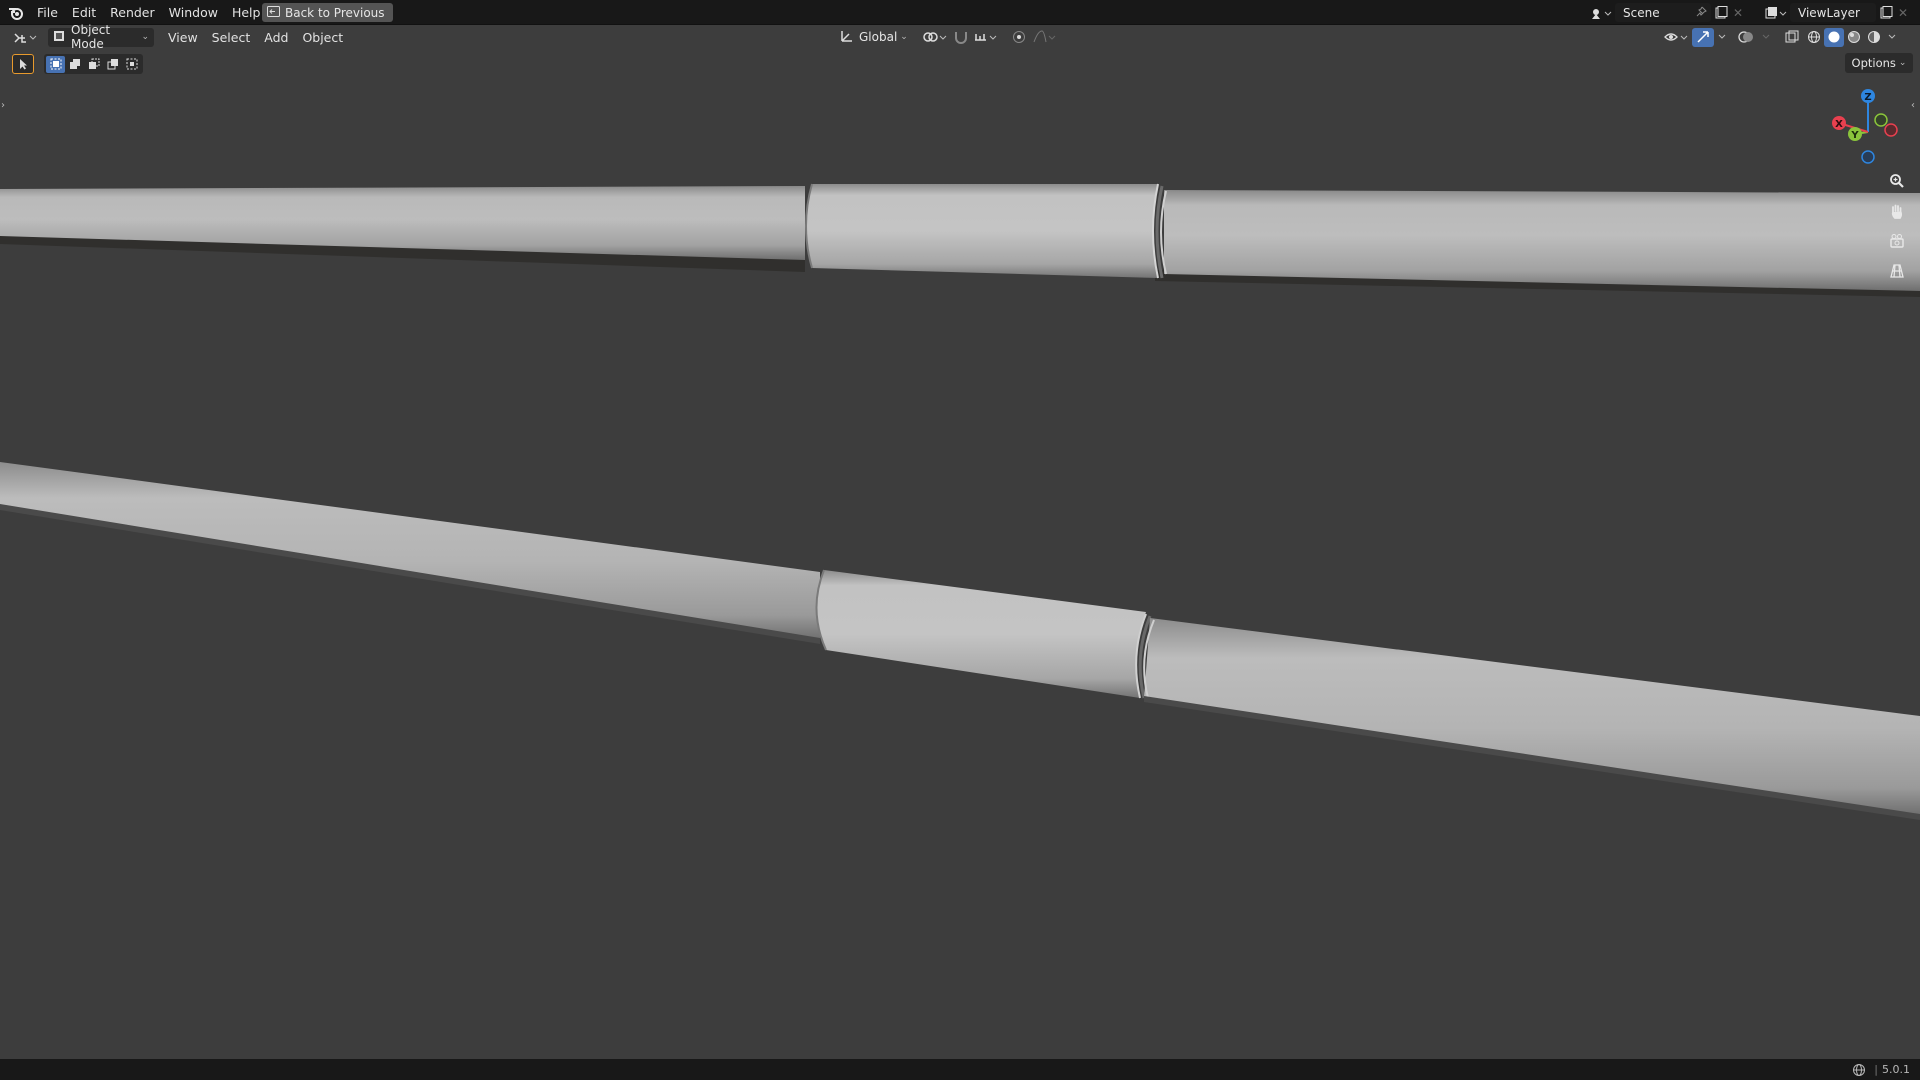  I want to click on options-button: Options ⌄, so click(1879, 63).